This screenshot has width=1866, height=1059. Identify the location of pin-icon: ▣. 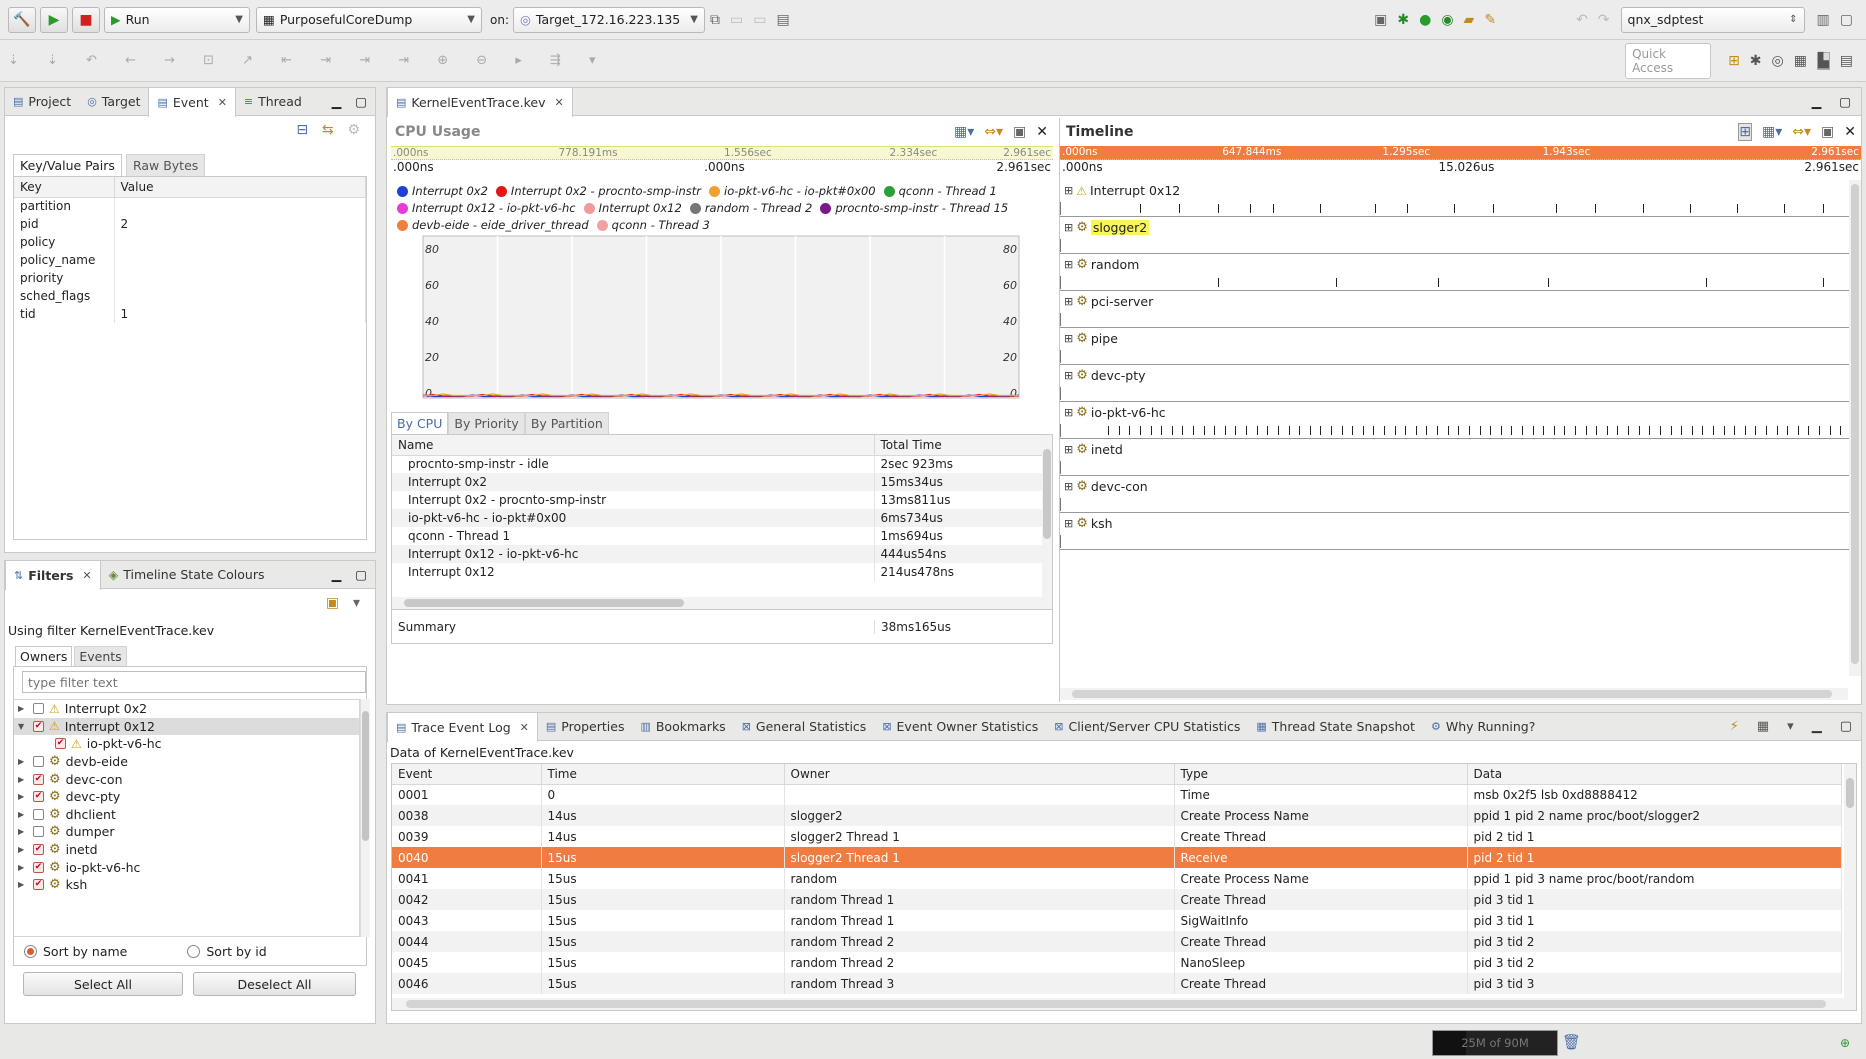
(1019, 132).